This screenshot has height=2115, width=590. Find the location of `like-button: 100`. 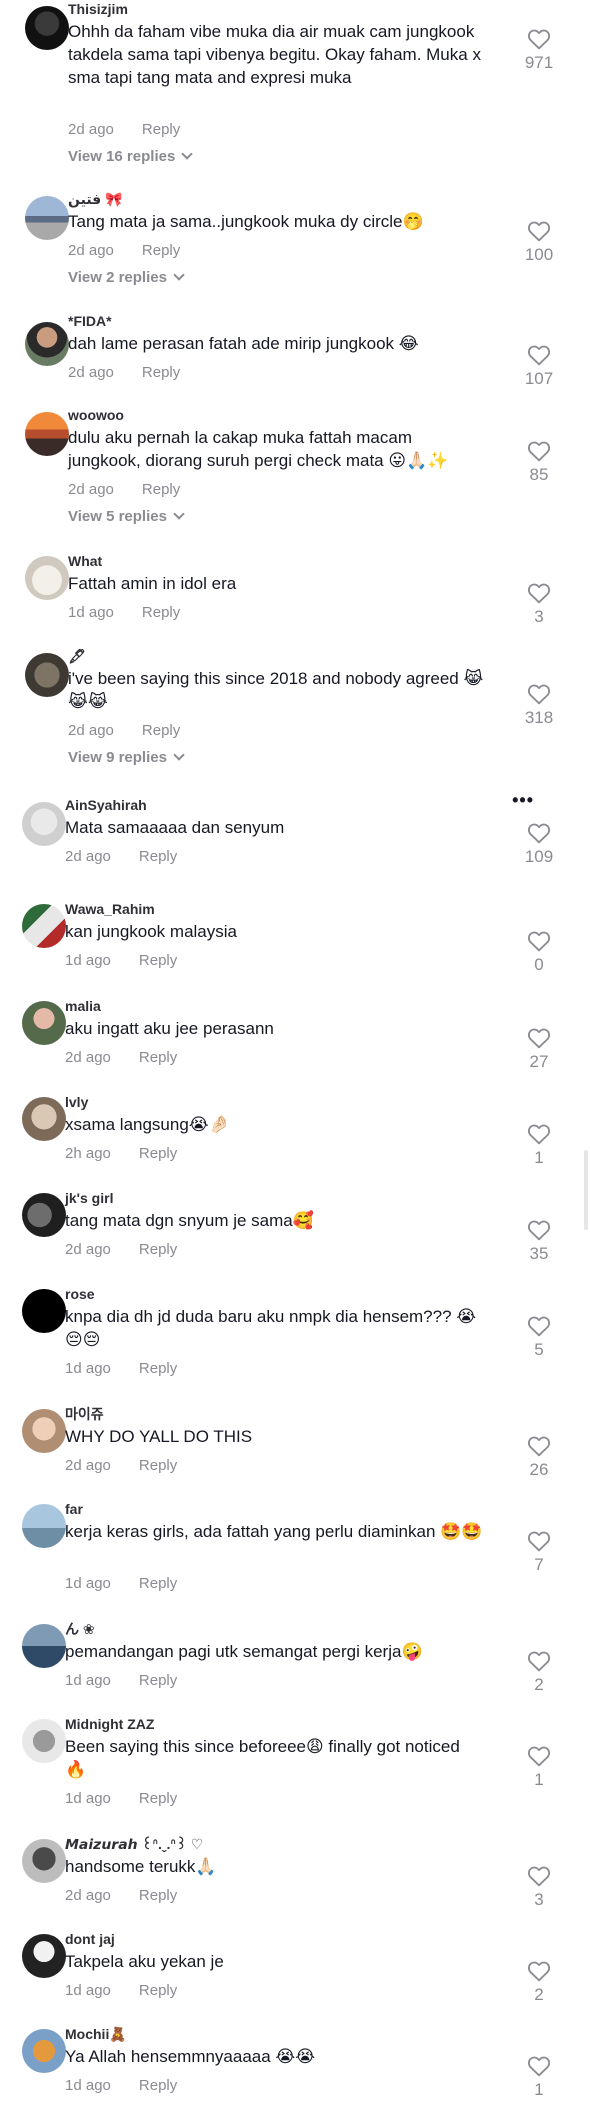

like-button: 100 is located at coordinates (539, 243).